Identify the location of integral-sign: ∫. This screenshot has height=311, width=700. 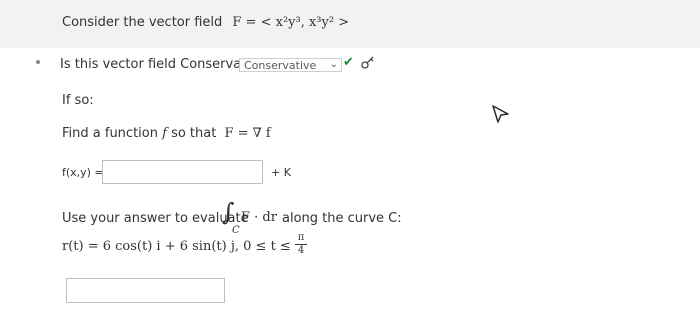
(228, 212).